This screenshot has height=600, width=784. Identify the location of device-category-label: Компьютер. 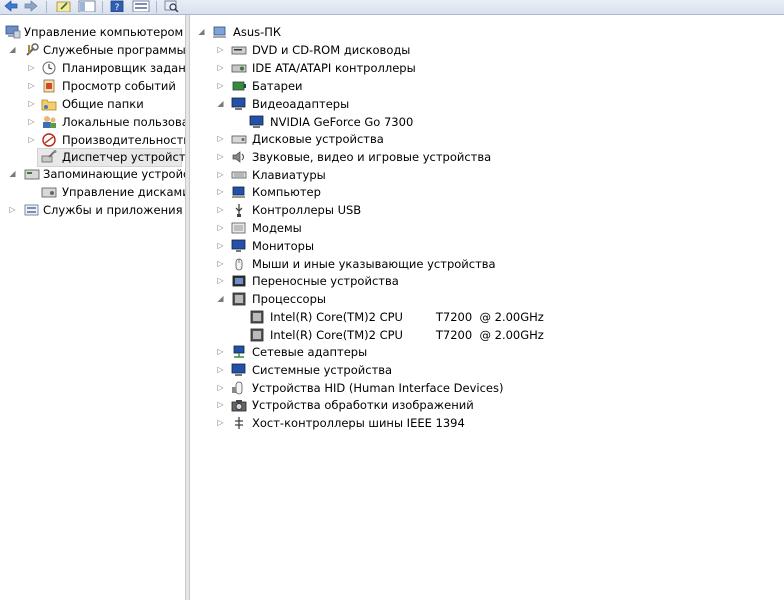
(286, 192).